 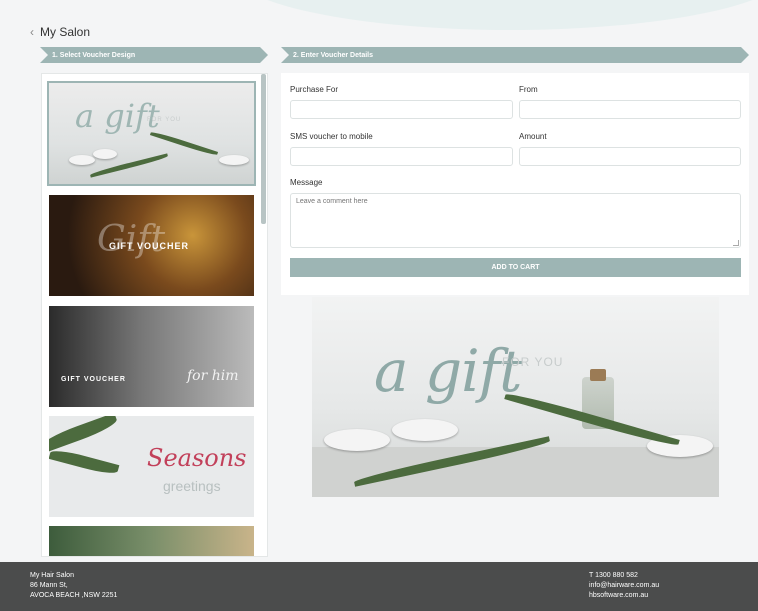 I want to click on message-label: Message, so click(x=306, y=182).